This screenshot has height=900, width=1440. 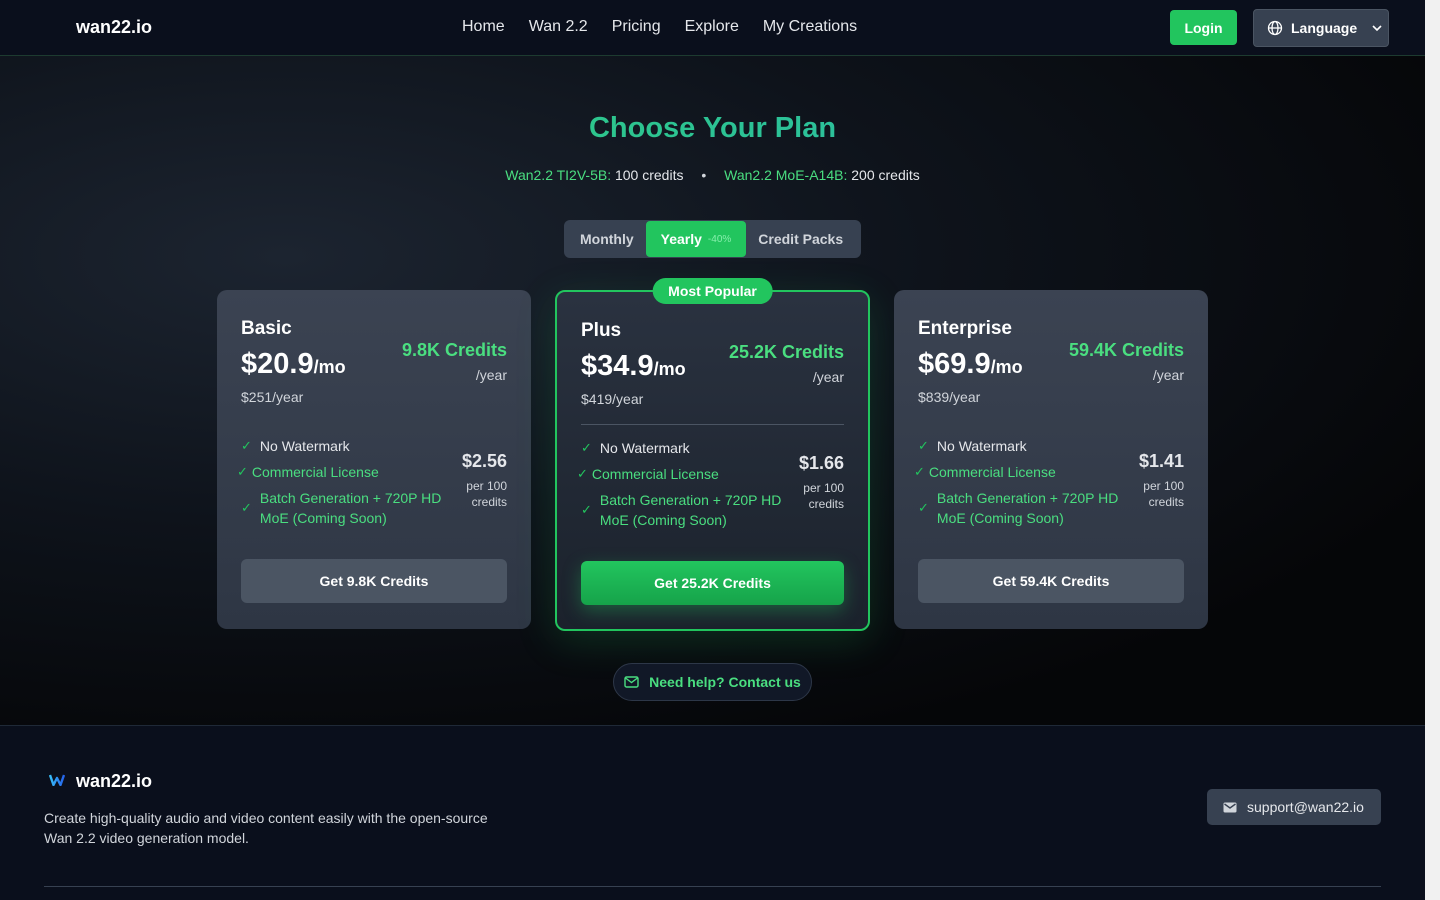 What do you see at coordinates (725, 682) in the screenshot?
I see `contact-us-label: Need help? Contact us` at bounding box center [725, 682].